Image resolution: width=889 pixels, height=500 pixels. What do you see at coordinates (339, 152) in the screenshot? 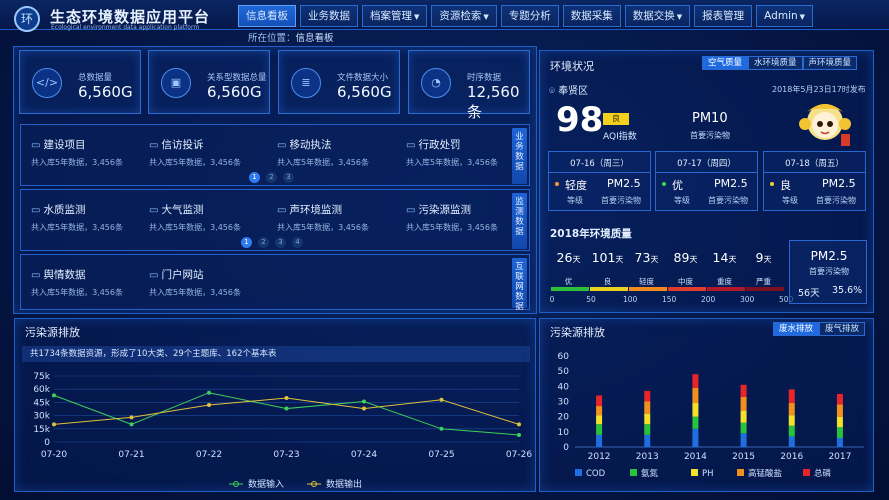
I see `data-item: ▭ 移动执法 共入库5年数据，3,456条` at bounding box center [339, 152].